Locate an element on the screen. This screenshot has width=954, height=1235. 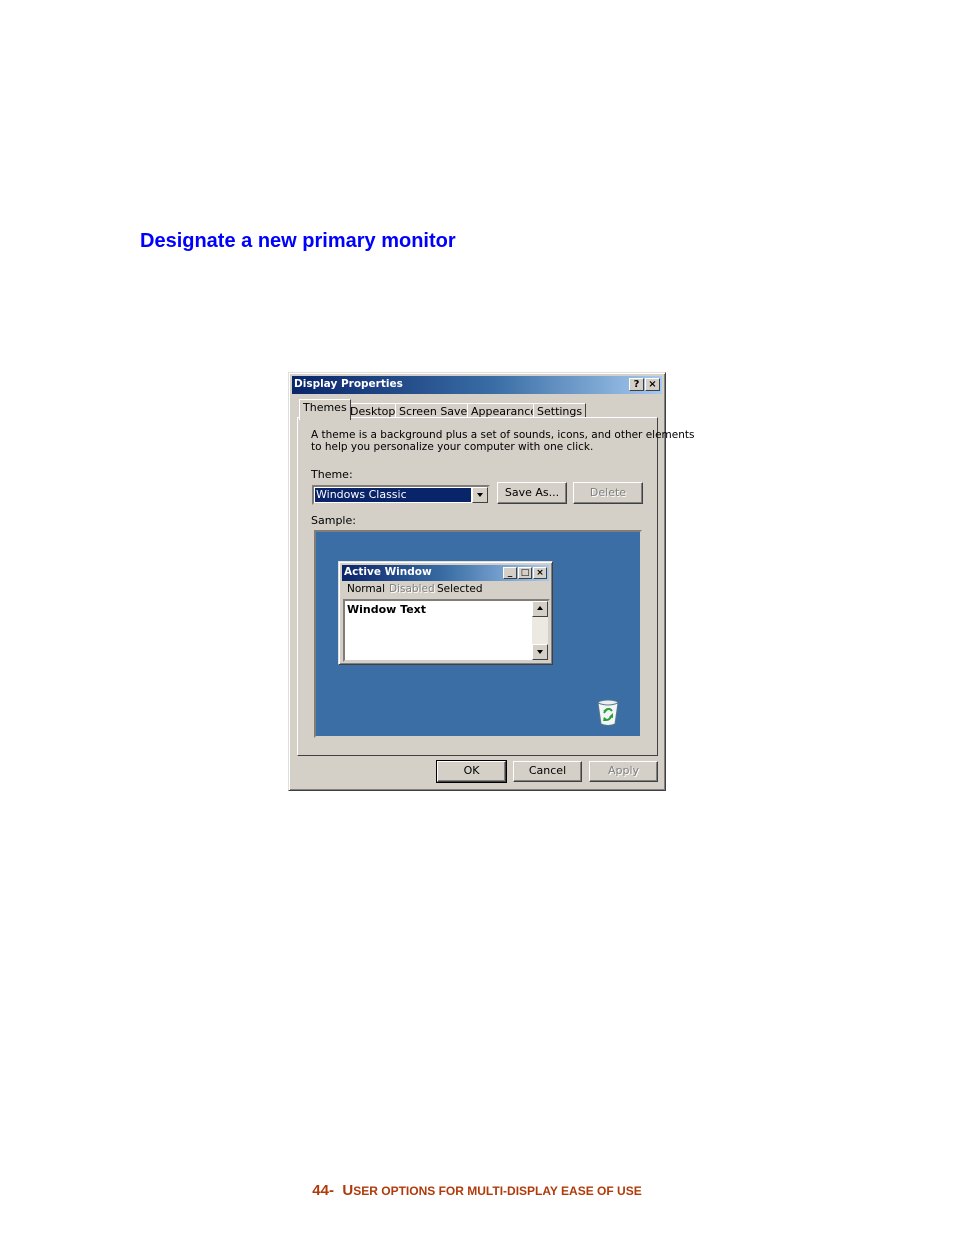
theme-select: Windows Classic is located at coordinates (401, 495).